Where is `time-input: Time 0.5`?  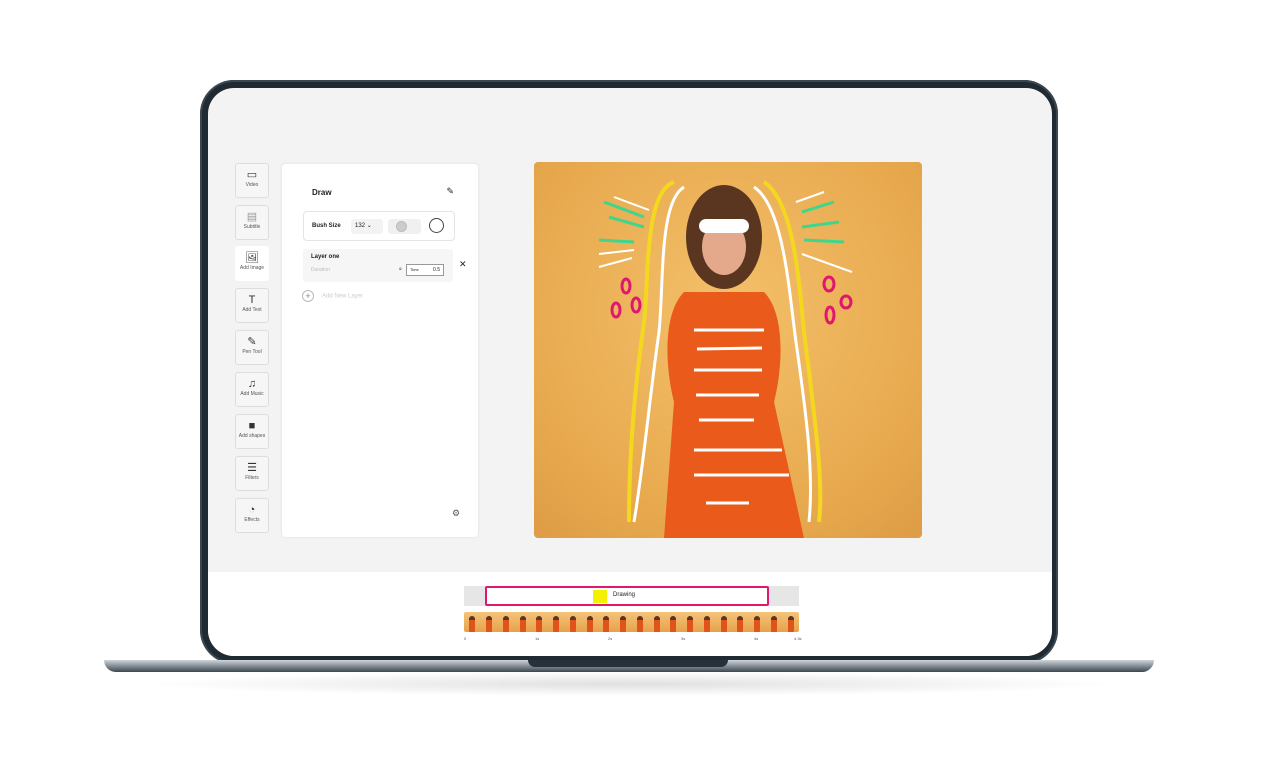
time-input: Time 0.5 is located at coordinates (425, 270).